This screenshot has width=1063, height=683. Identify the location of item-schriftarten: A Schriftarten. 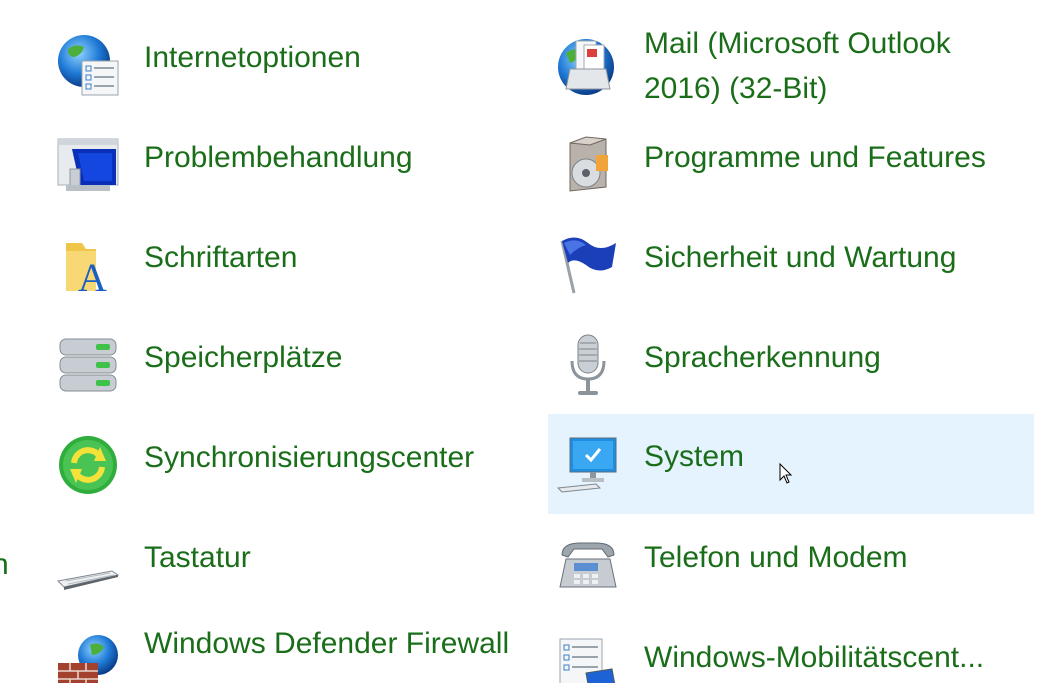
(288, 265).